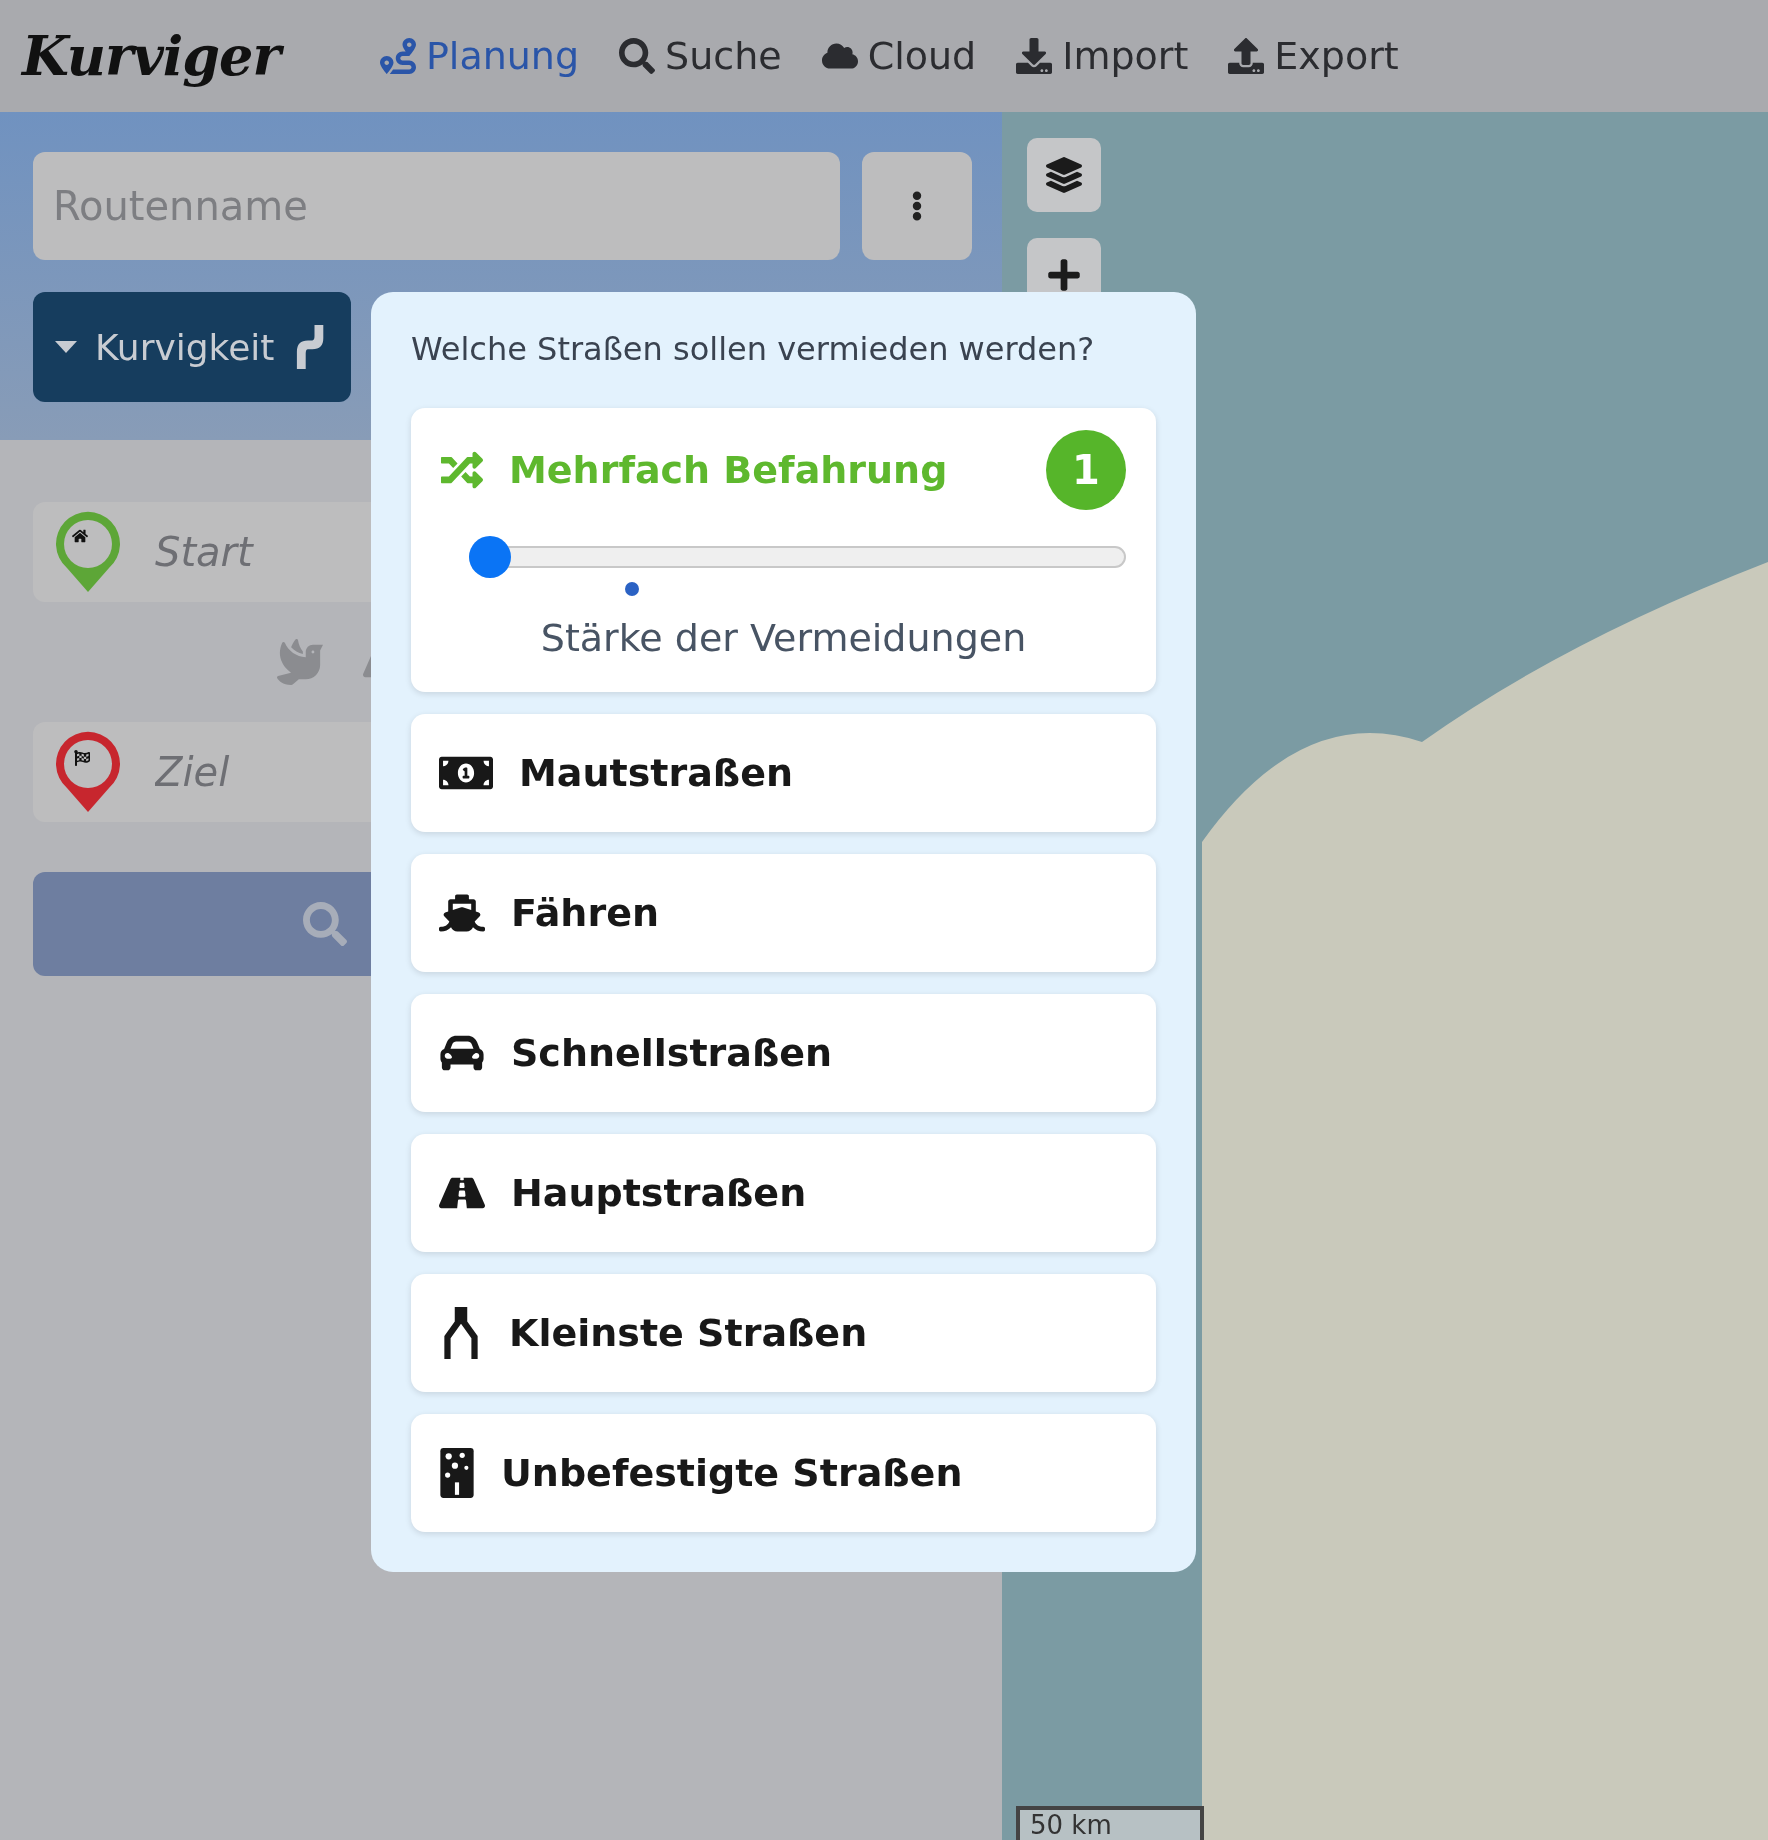  I want to click on map-scale: 50 km, so click(1110, 1823).